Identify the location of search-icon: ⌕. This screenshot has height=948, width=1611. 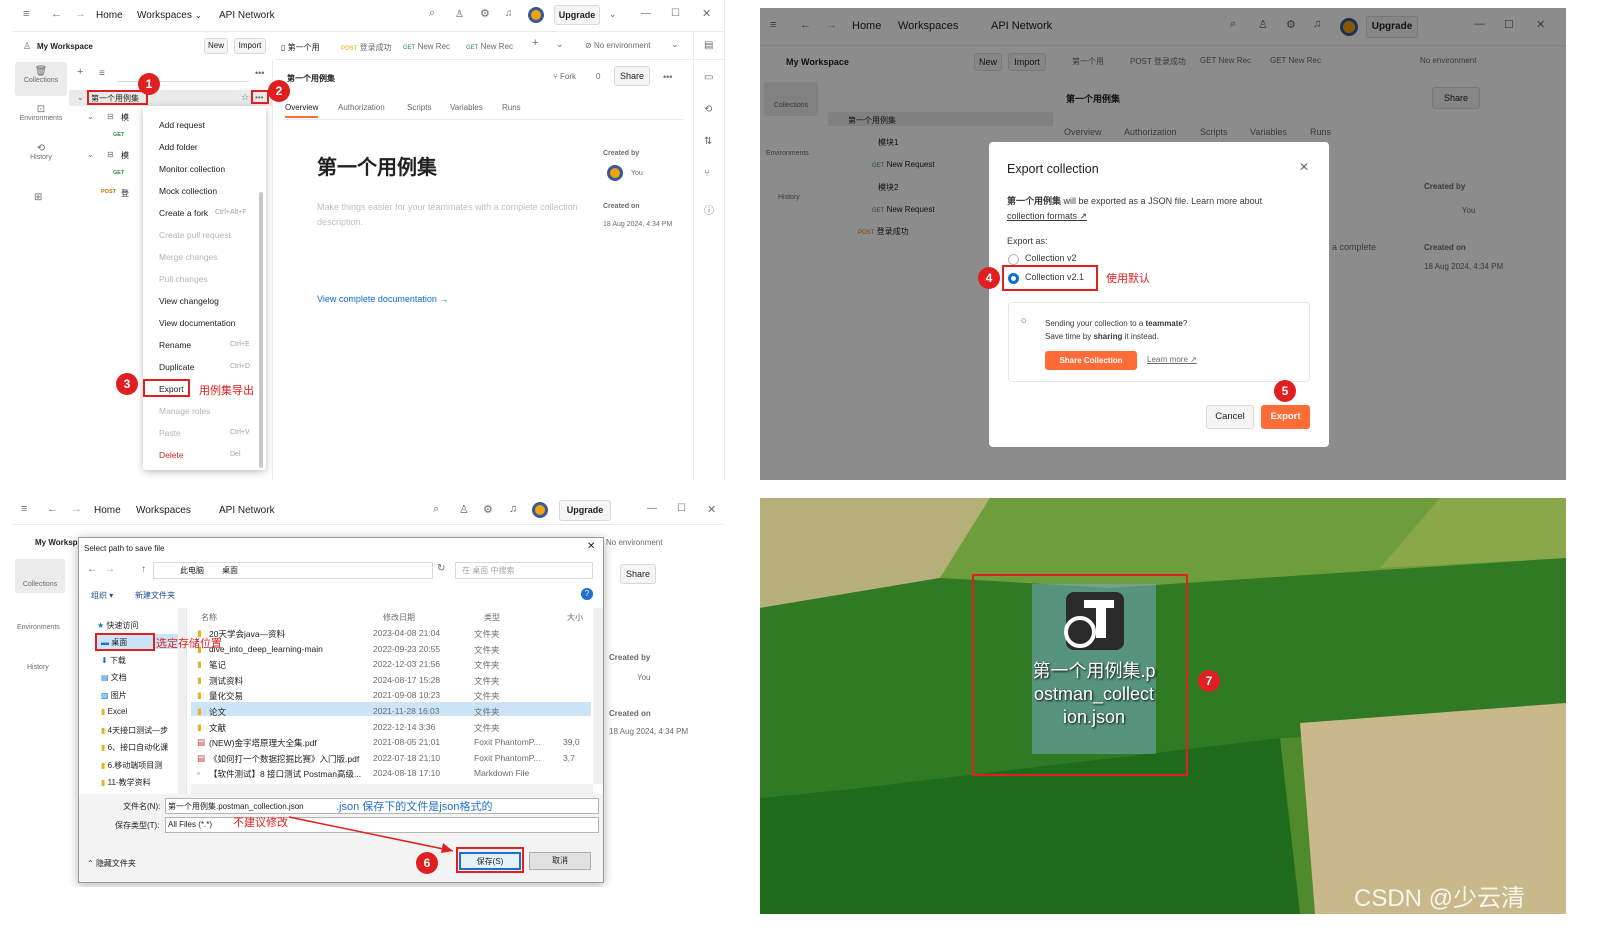
(436, 509).